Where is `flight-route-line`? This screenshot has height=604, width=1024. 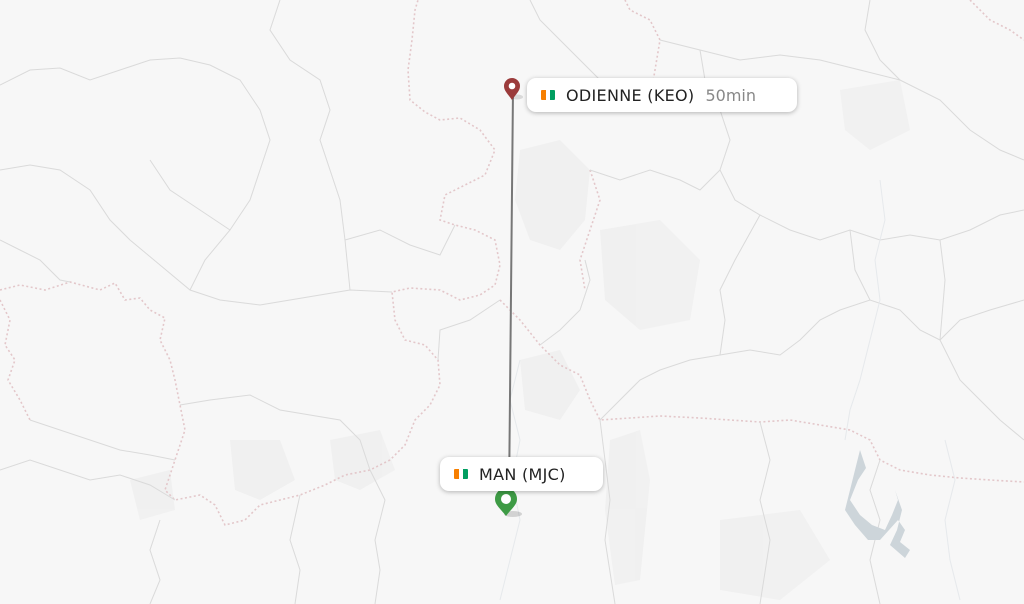 flight-route-line is located at coordinates (511, 294).